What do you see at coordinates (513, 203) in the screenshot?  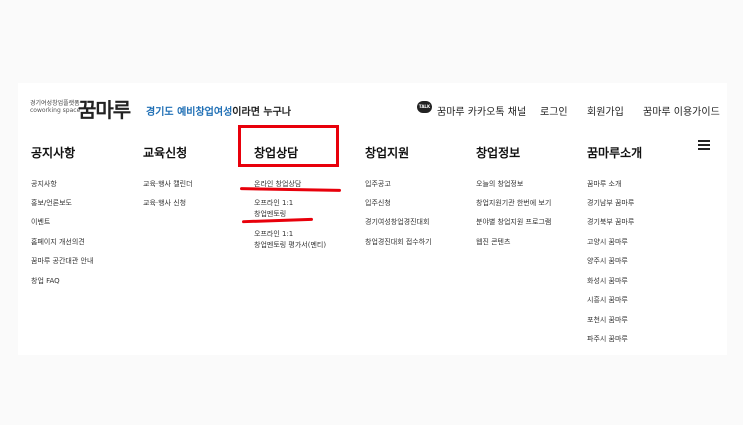 I see `submenu-item: 창업지원기관 한번에 보기` at bounding box center [513, 203].